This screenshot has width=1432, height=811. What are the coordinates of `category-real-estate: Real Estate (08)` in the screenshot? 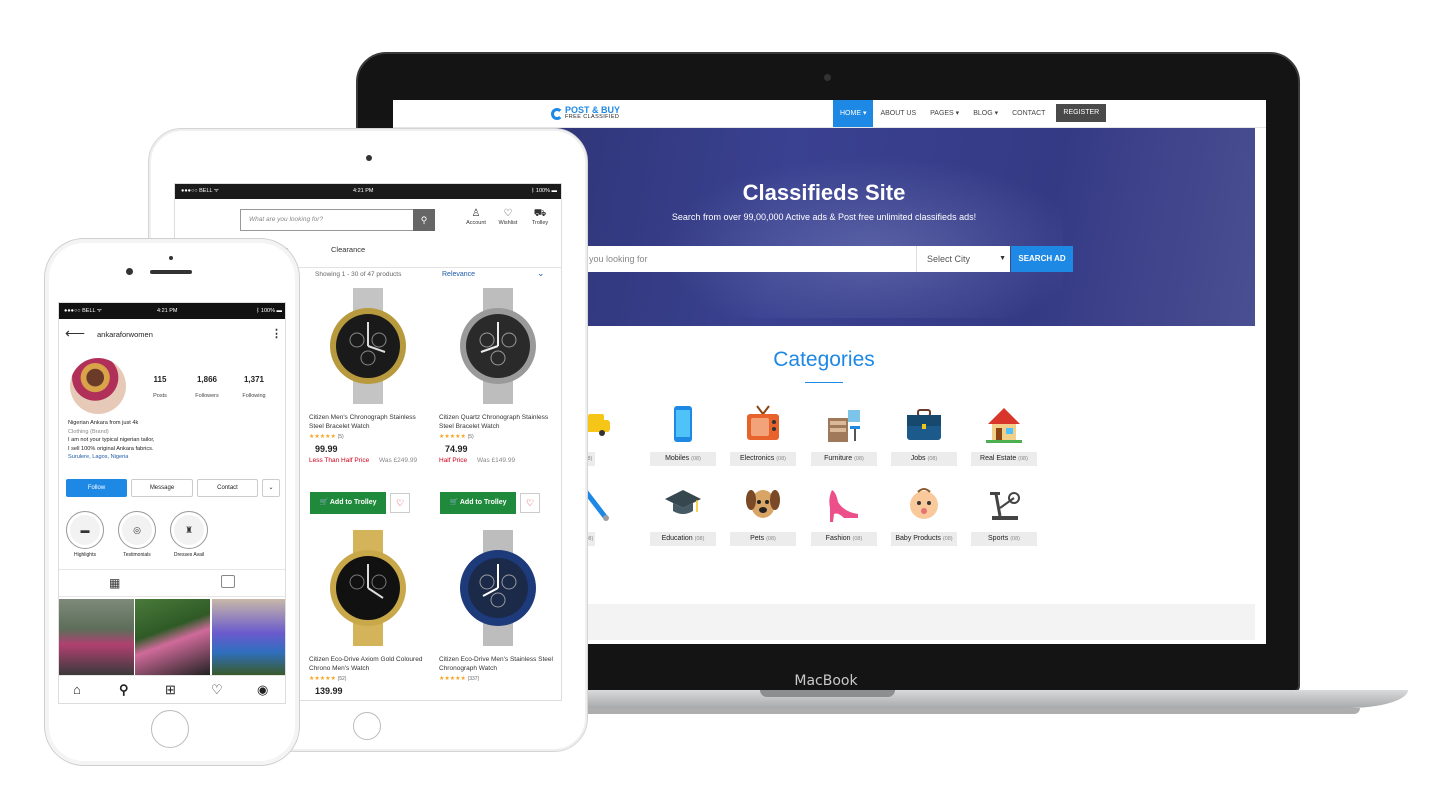 It's located at (1004, 435).